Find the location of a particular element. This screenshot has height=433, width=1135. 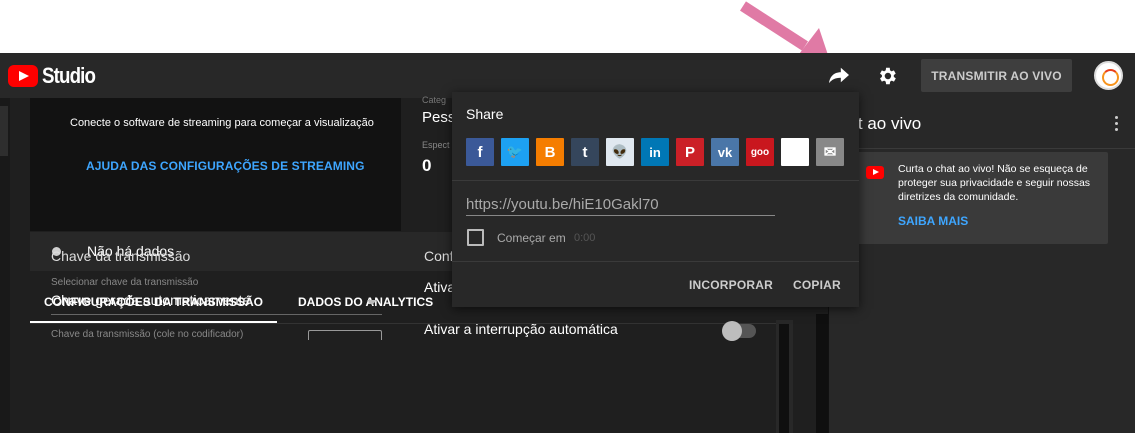

studio-logo: Studio is located at coordinates (56, 76).